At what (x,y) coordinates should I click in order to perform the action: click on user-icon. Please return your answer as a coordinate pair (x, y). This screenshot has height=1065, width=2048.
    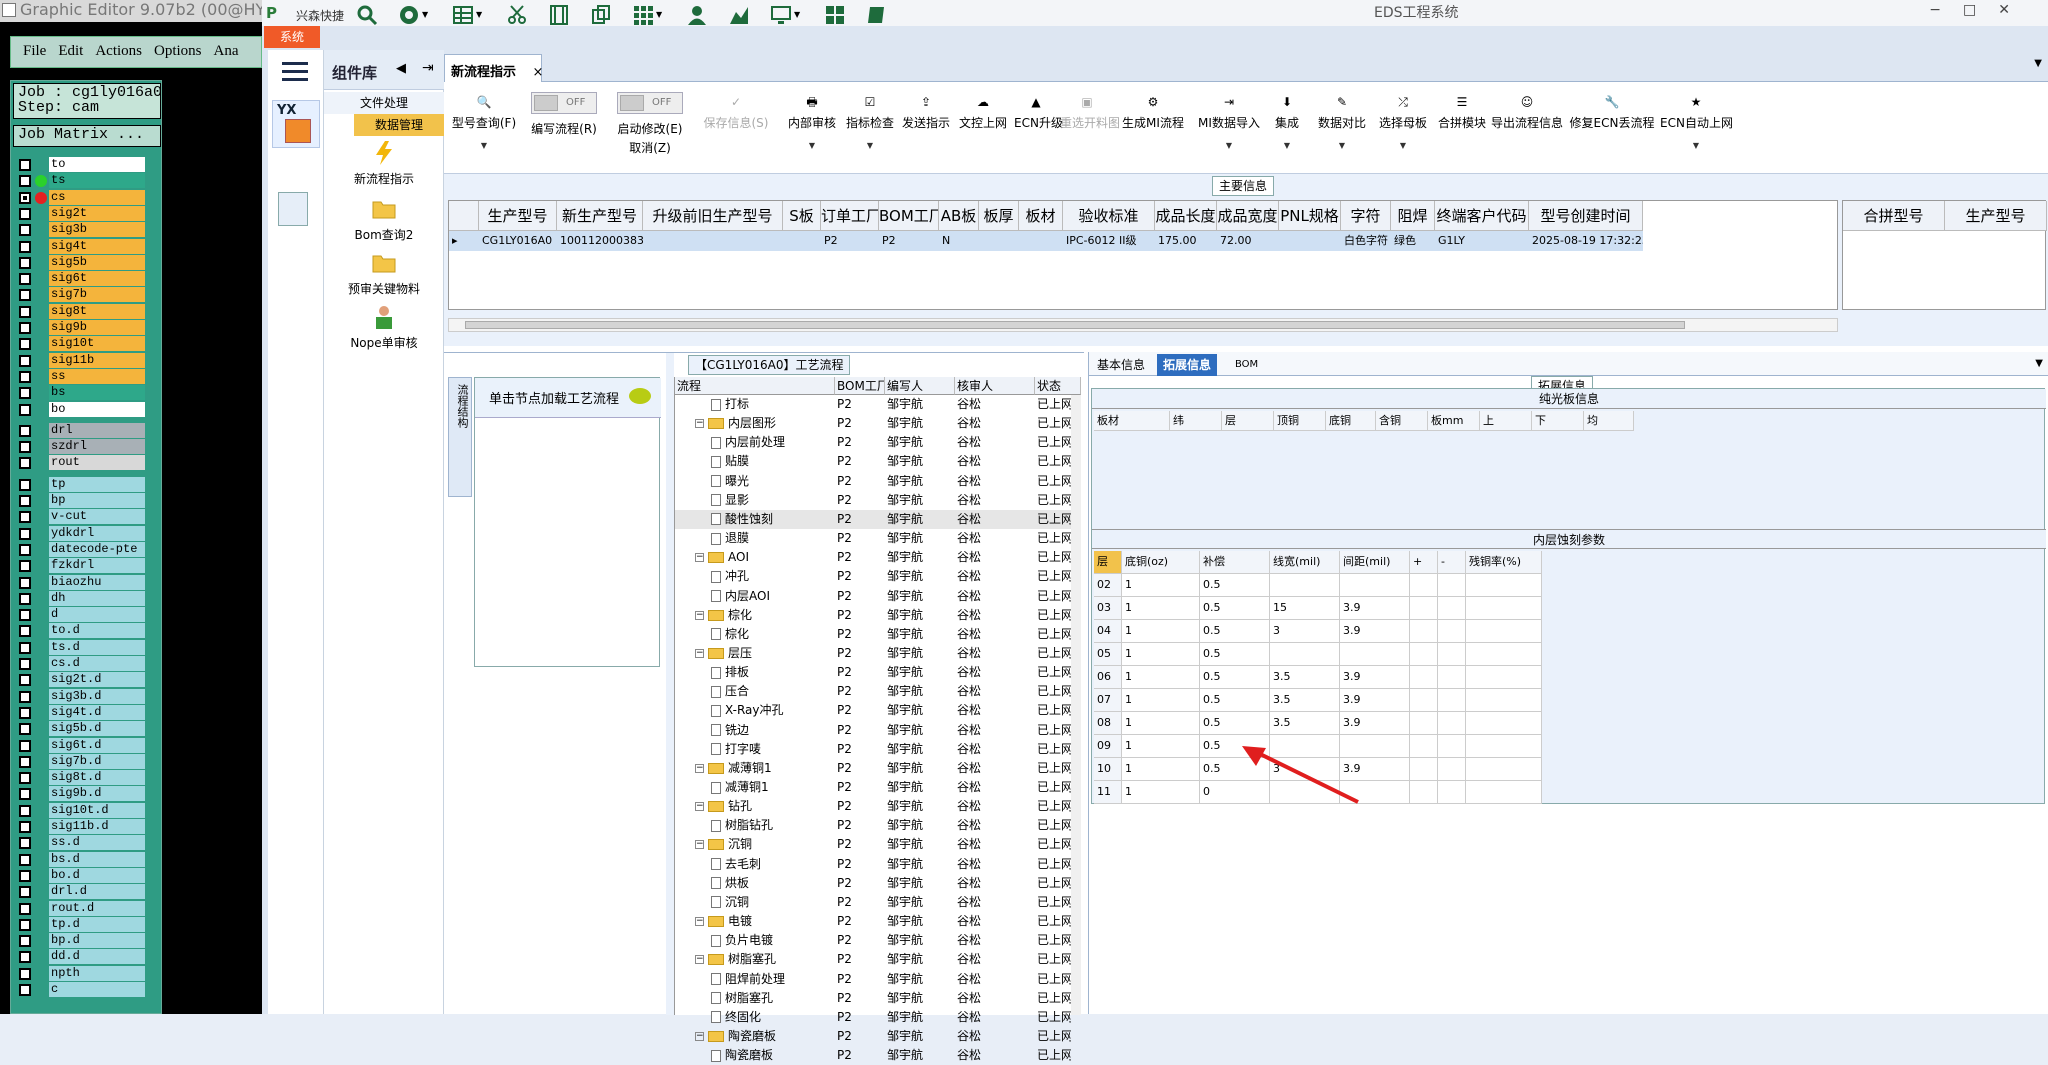
    Looking at the image, I should click on (697, 15).